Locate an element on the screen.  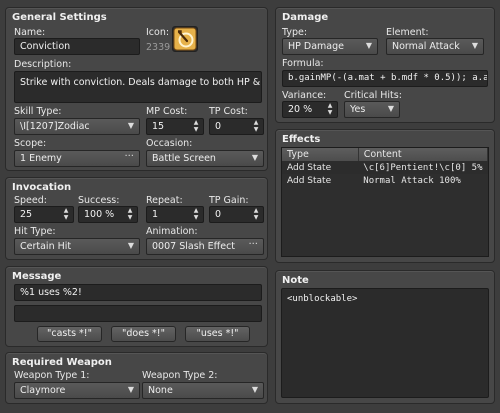
casts-button: "casts *!" is located at coordinates (69, 334).